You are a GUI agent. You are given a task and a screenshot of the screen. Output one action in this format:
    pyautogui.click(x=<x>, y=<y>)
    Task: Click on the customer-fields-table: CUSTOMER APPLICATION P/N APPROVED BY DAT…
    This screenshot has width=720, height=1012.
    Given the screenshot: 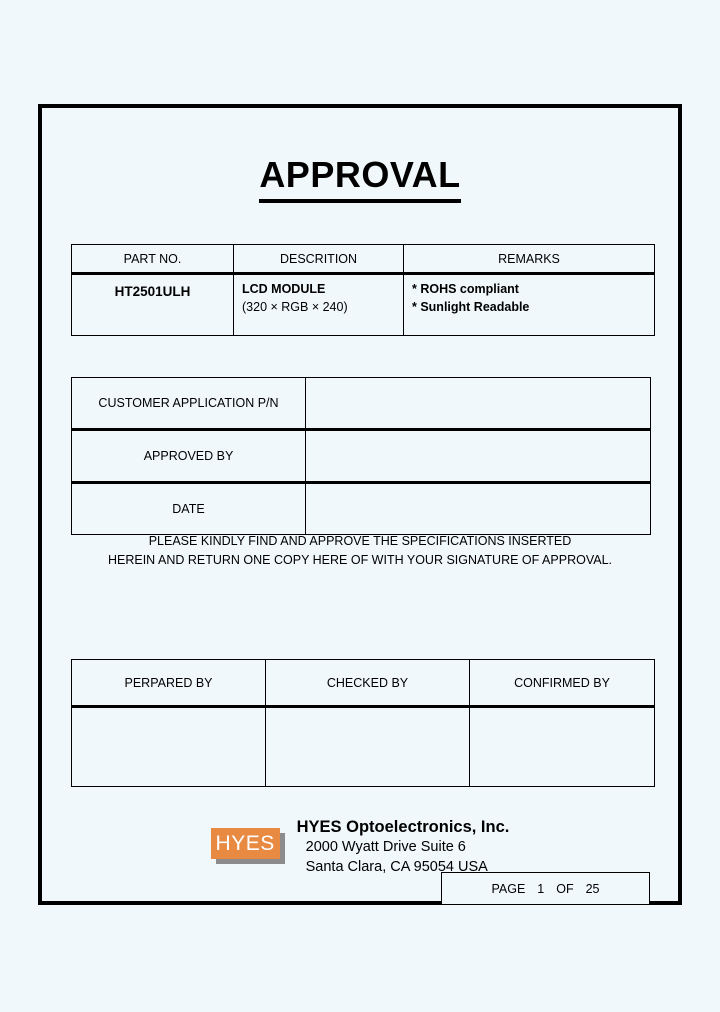 What is the action you would take?
    pyautogui.click(x=361, y=456)
    